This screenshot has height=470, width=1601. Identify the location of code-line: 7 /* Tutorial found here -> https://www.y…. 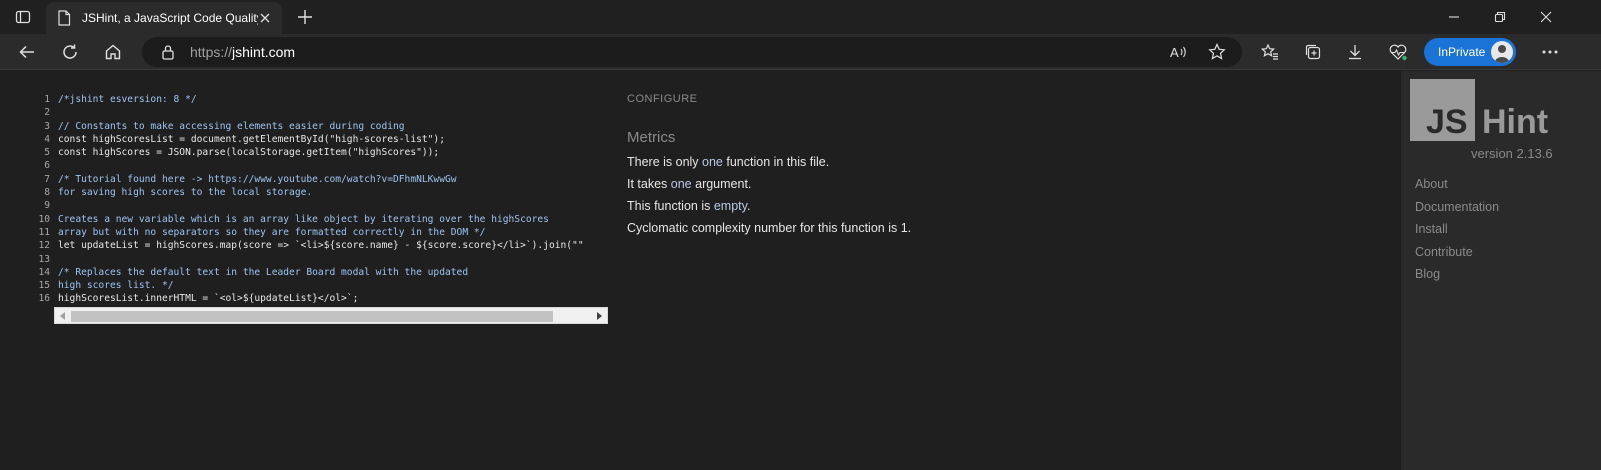
(313, 179).